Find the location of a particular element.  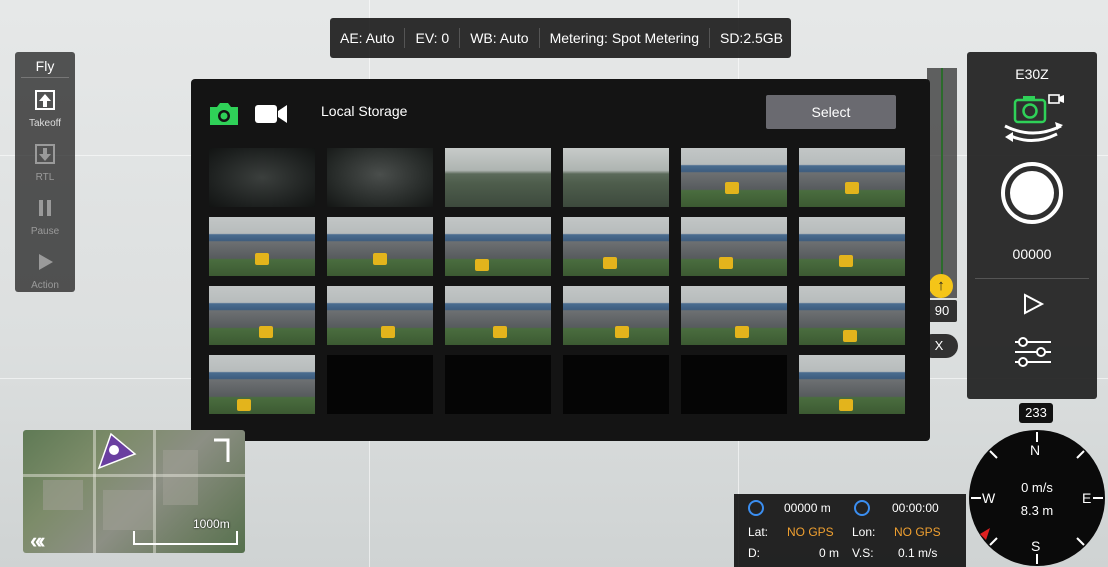

collapse-chevrons-icon: «‹ is located at coordinates (37, 541).